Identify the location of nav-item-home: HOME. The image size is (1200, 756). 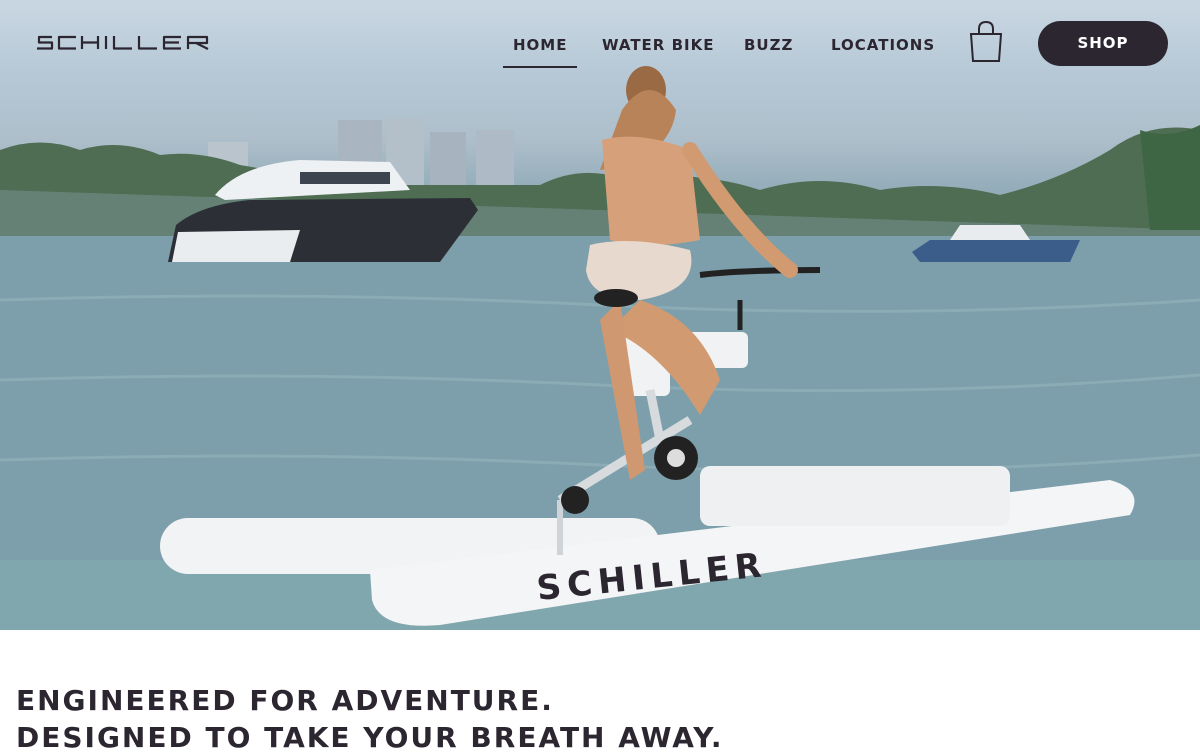
(540, 45).